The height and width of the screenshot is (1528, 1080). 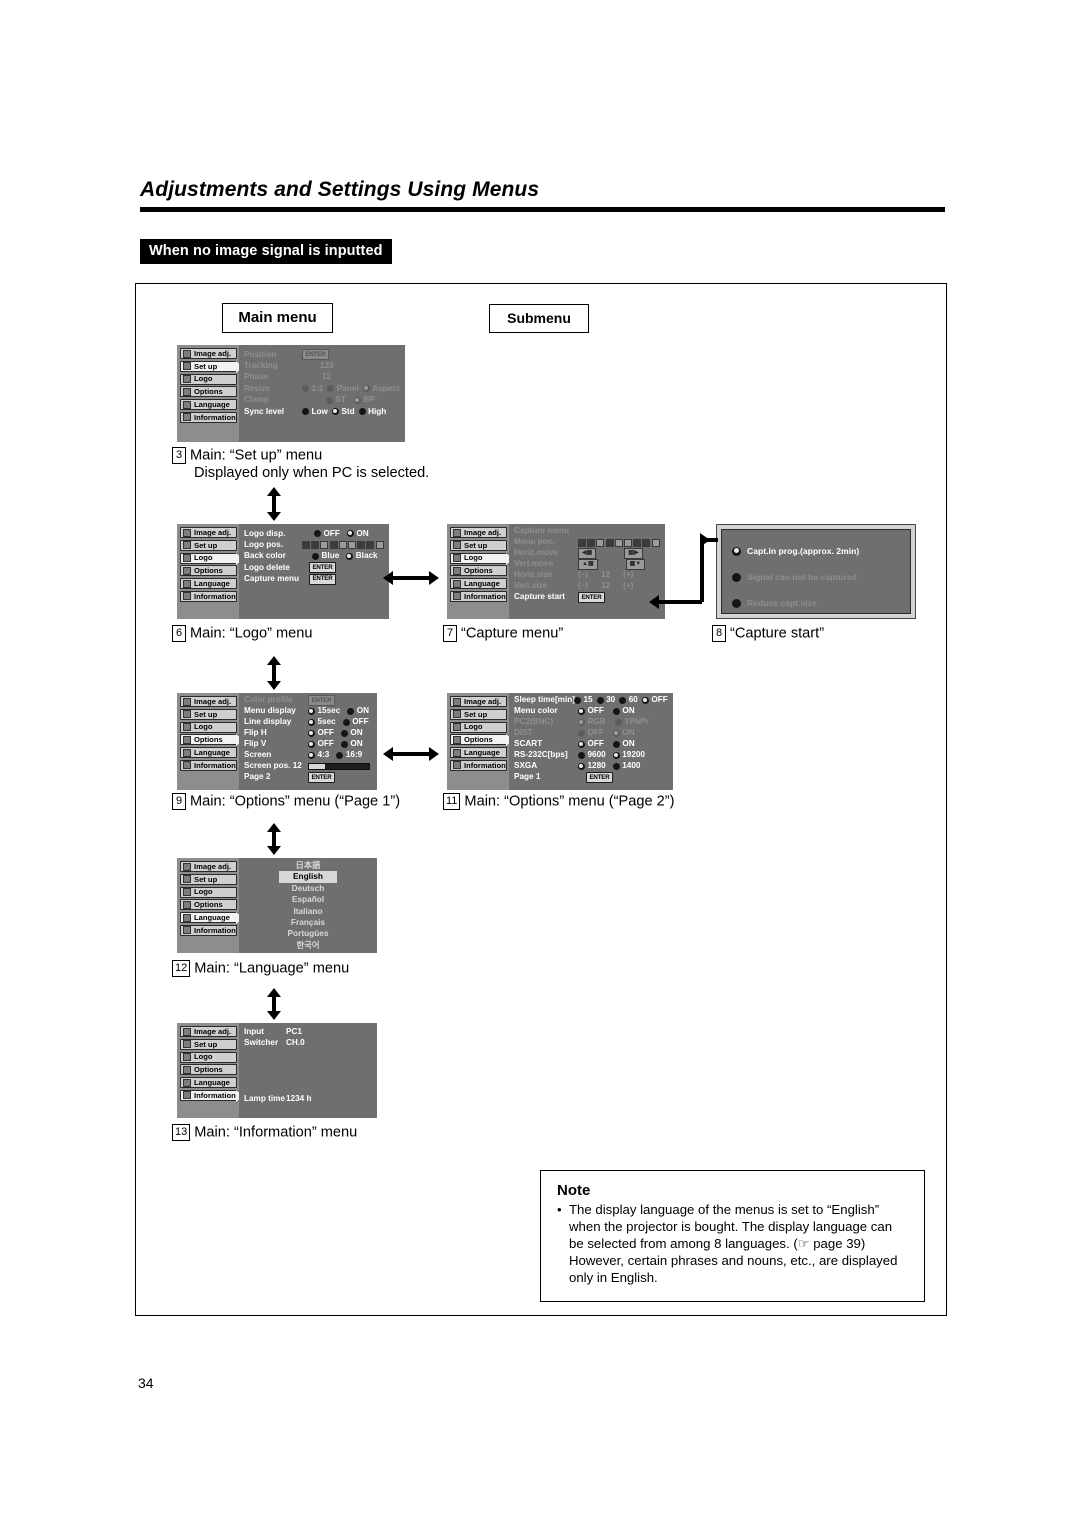 What do you see at coordinates (592, 722) in the screenshot?
I see `radio-rgb: RGB` at bounding box center [592, 722].